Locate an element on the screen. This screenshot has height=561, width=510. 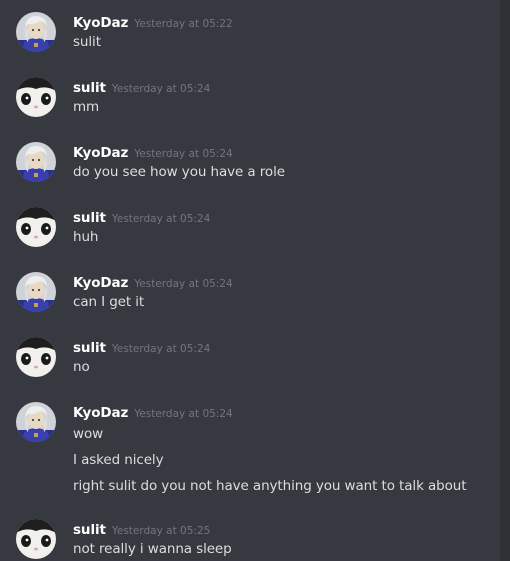
message-text: sulit is located at coordinates (87, 42).